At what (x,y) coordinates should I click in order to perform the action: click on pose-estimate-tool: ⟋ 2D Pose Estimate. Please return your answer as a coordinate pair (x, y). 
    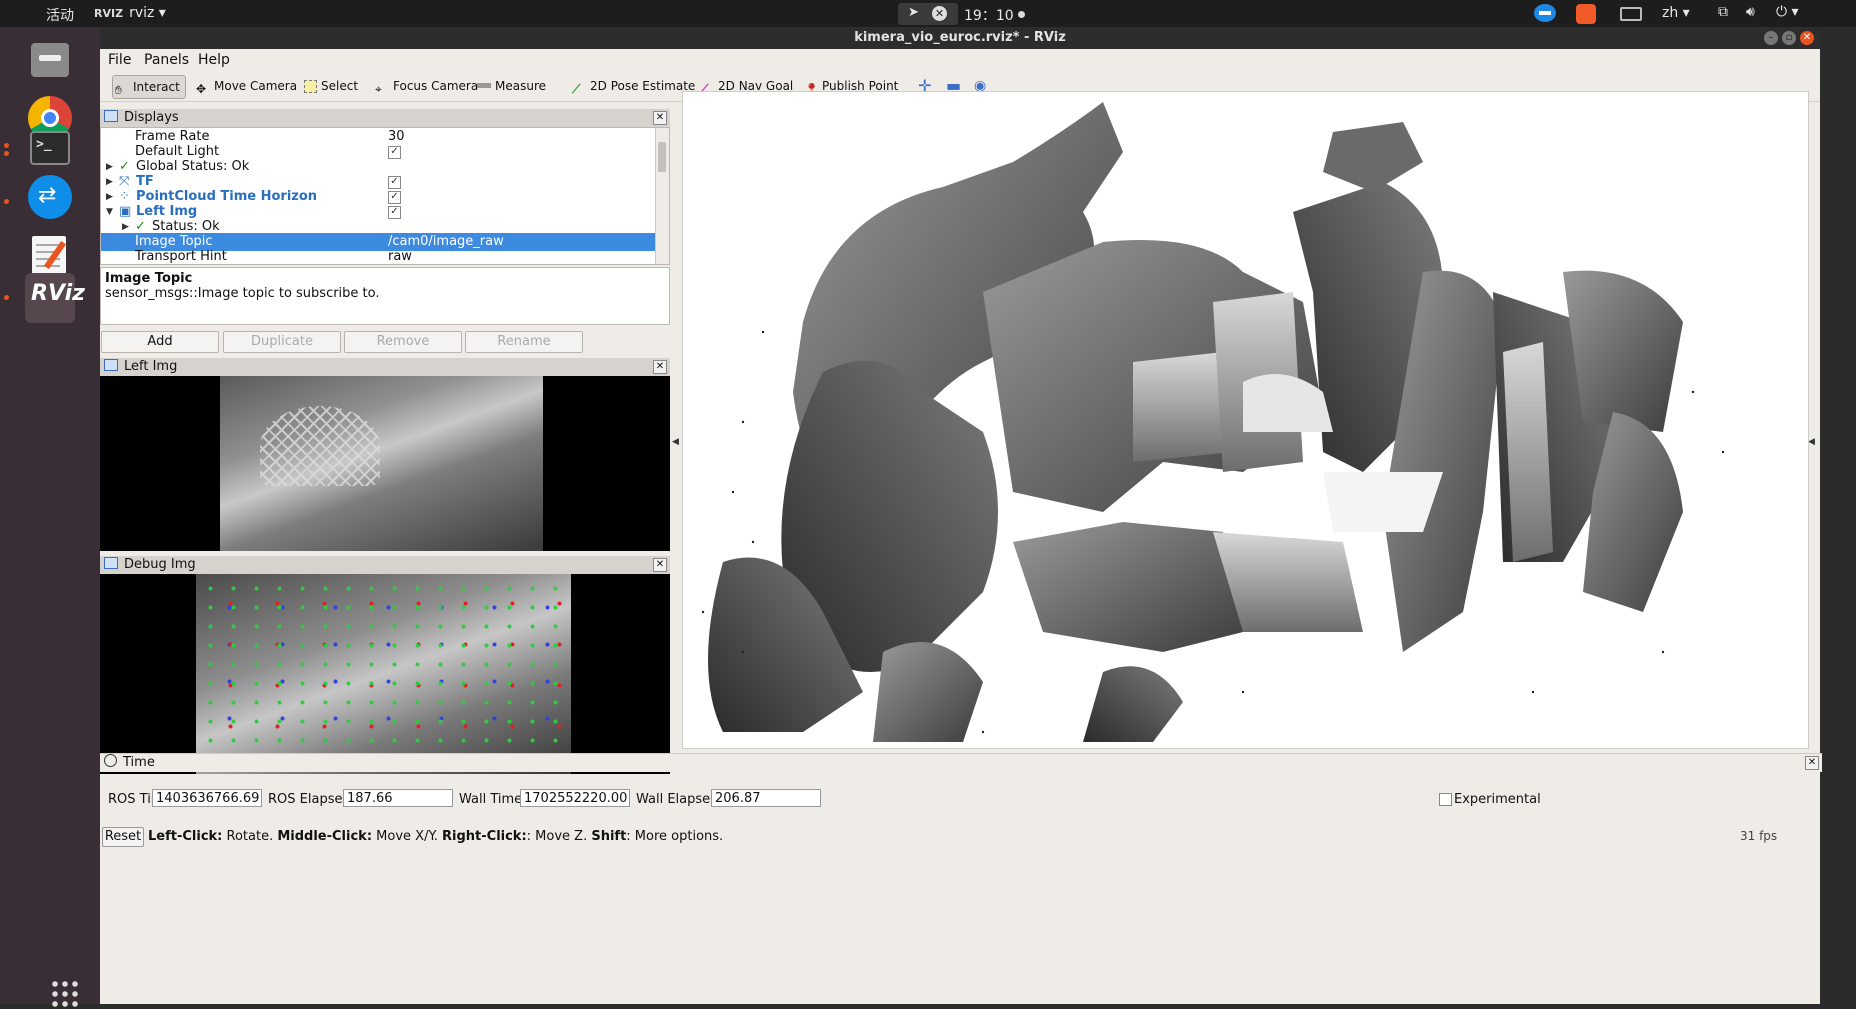
    Looking at the image, I should click on (633, 86).